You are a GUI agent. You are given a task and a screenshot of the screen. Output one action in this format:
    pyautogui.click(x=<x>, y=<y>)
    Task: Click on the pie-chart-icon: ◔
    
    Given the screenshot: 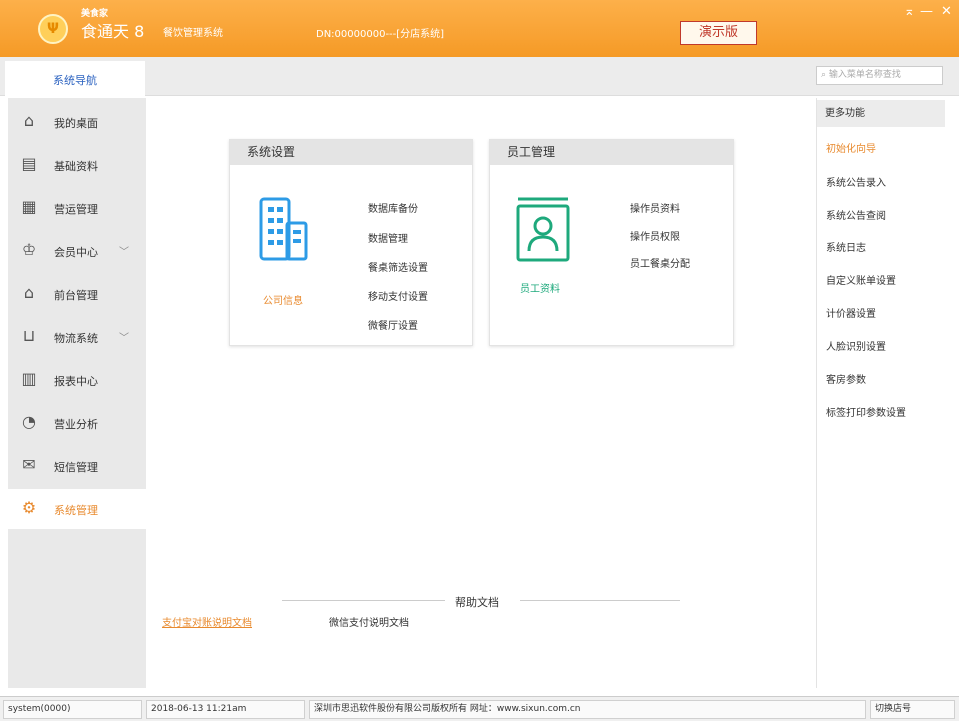 What is the action you would take?
    pyautogui.click(x=29, y=421)
    